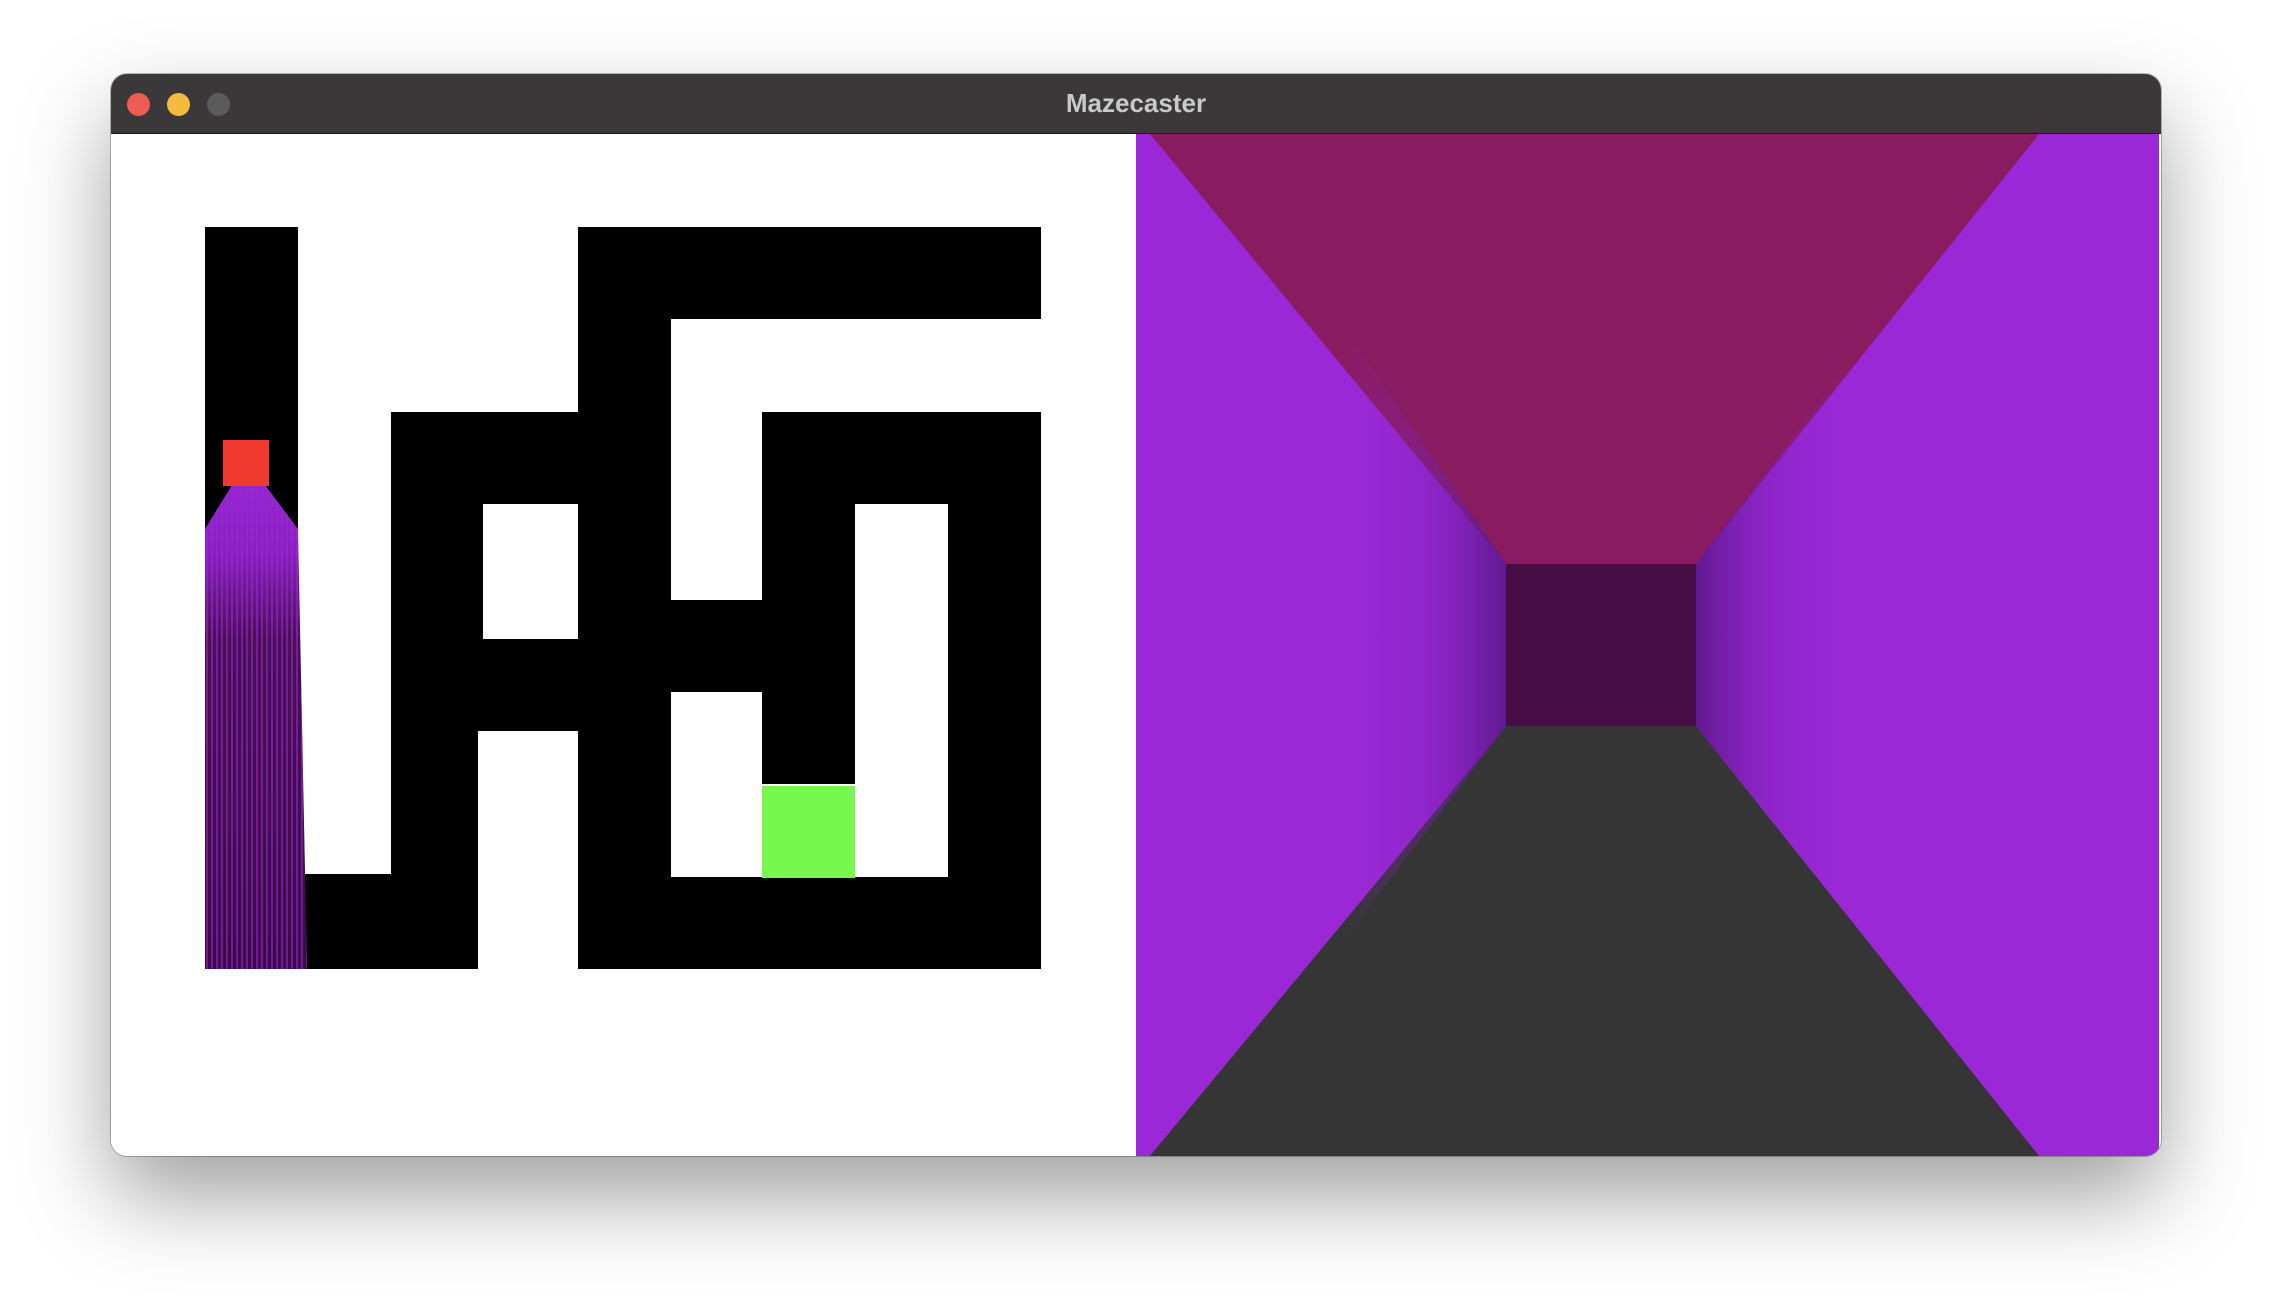 Image resolution: width=2272 pixels, height=1304 pixels. What do you see at coordinates (1601, 645) in the screenshot?
I see `far-wall` at bounding box center [1601, 645].